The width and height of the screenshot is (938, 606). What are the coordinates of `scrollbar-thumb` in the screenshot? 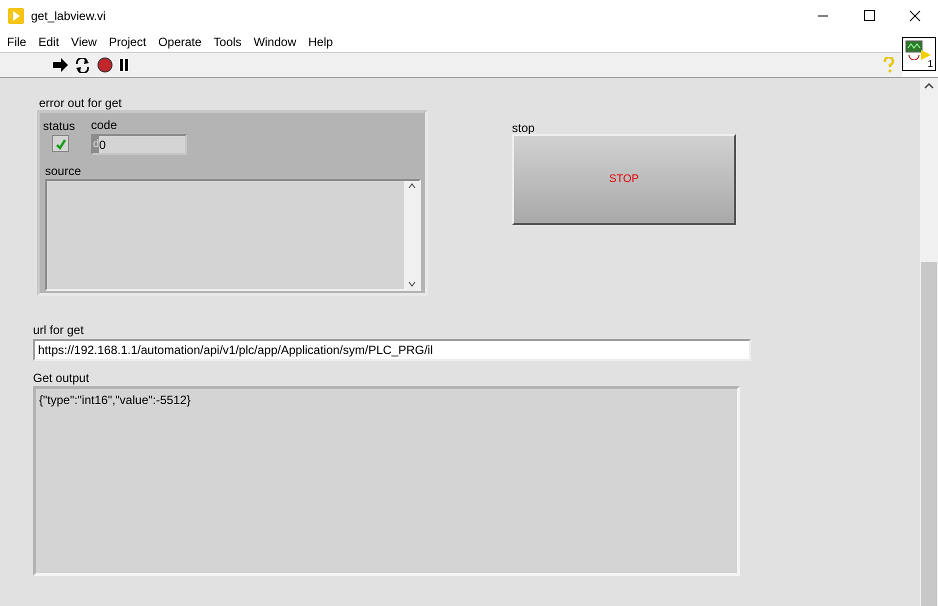 It's located at (929, 434).